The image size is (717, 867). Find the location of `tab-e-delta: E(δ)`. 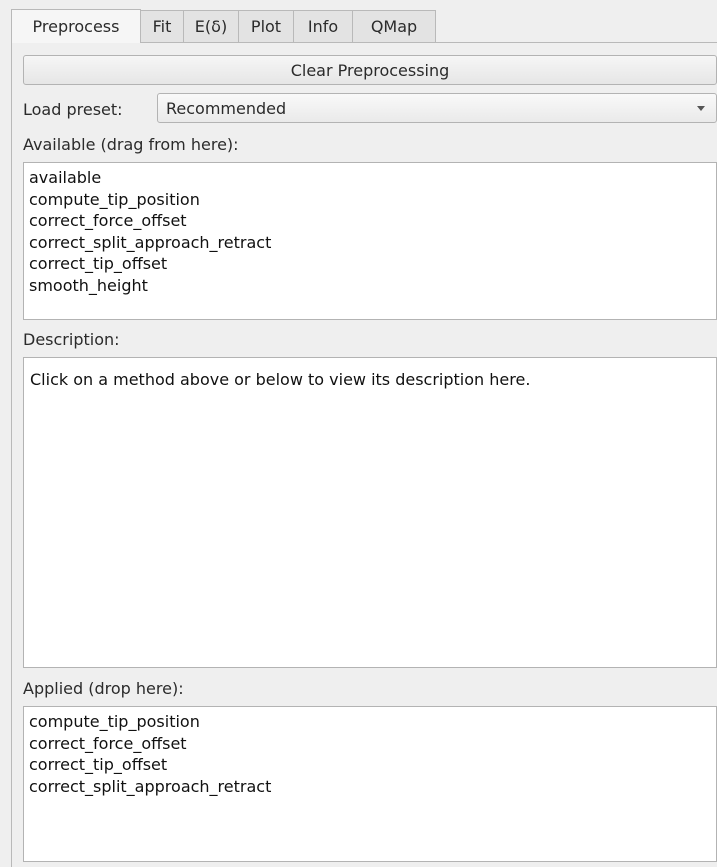

tab-e-delta: E(δ) is located at coordinates (211, 26).